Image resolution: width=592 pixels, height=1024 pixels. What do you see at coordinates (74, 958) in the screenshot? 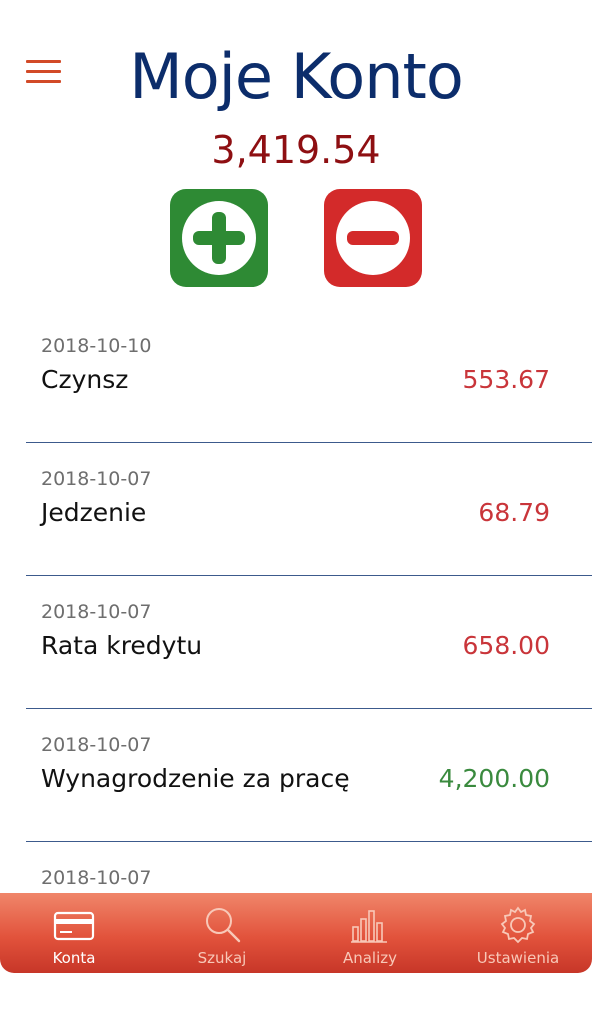
I see `tab-label: Konta` at bounding box center [74, 958].